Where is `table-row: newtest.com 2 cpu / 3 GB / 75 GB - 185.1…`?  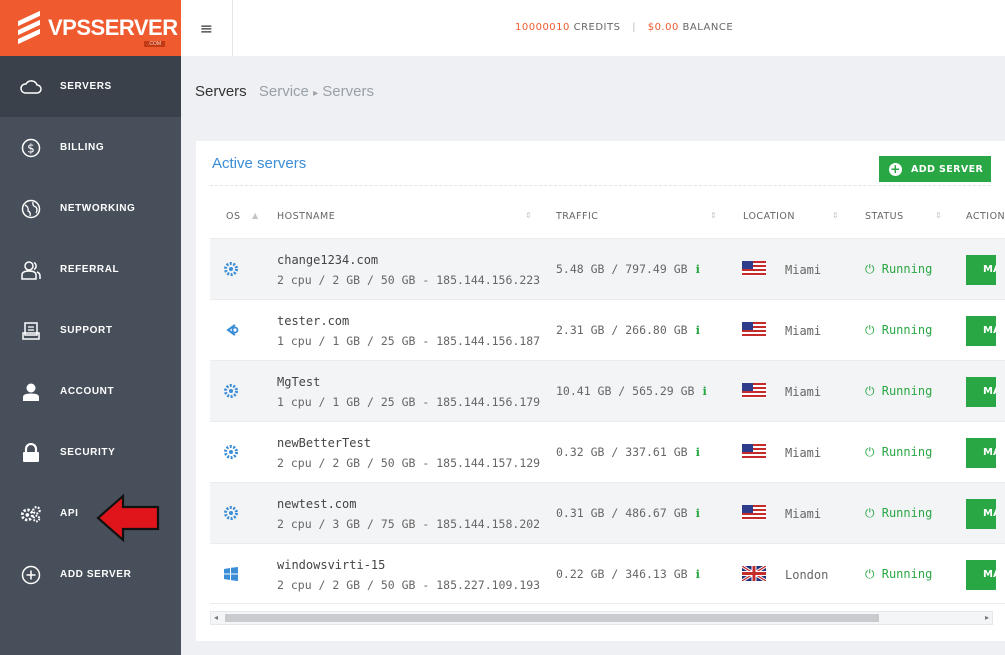
table-row: newtest.com 2 cpu / 3 GB / 75 GB - 185.1… is located at coordinates (607, 512).